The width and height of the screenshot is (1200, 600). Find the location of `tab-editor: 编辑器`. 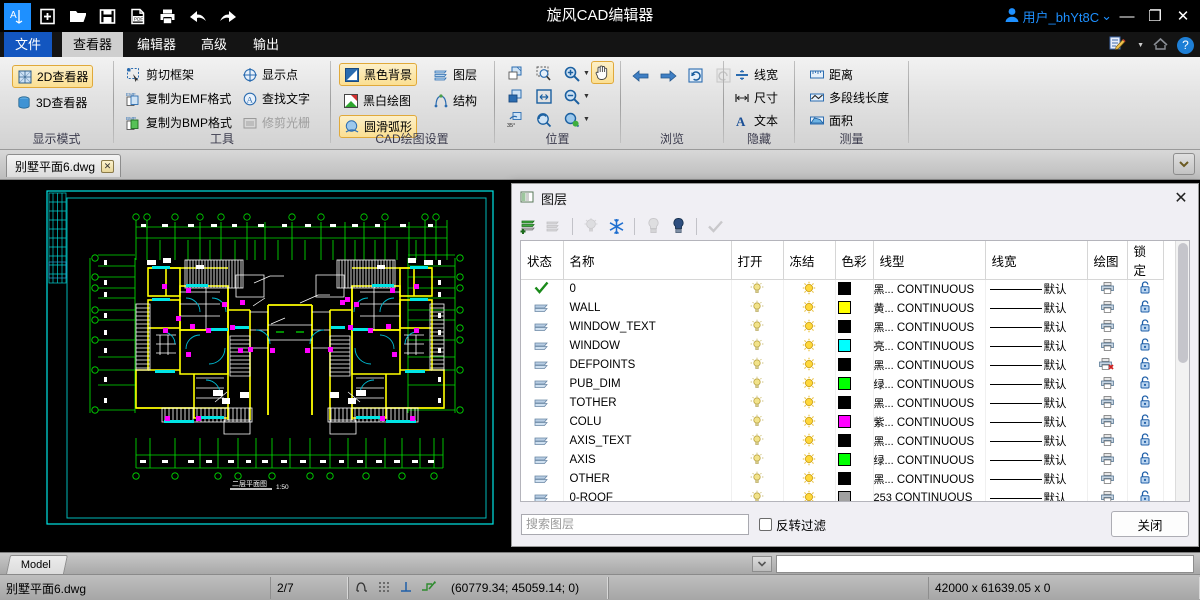

tab-editor: 编辑器 is located at coordinates (156, 44).